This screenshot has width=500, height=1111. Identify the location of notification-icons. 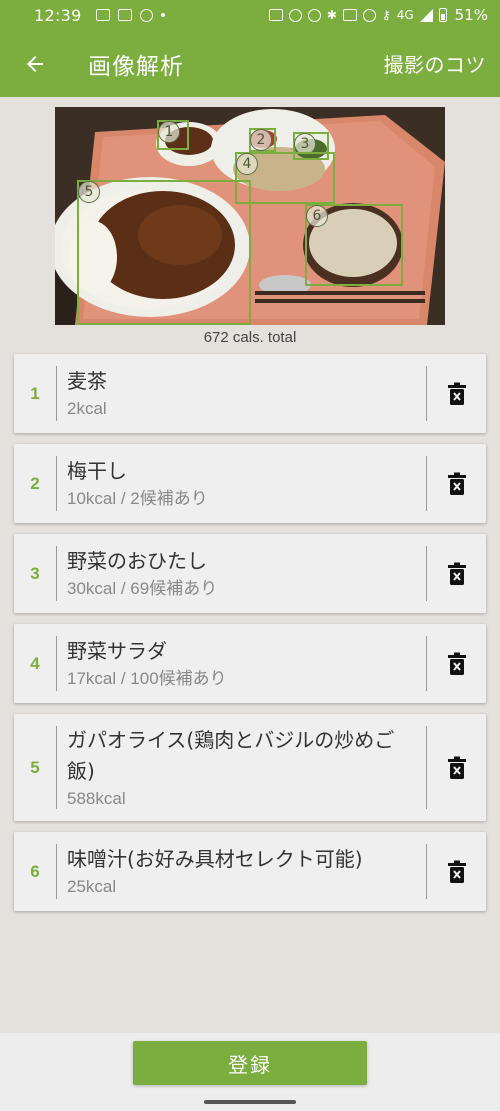
(130, 15).